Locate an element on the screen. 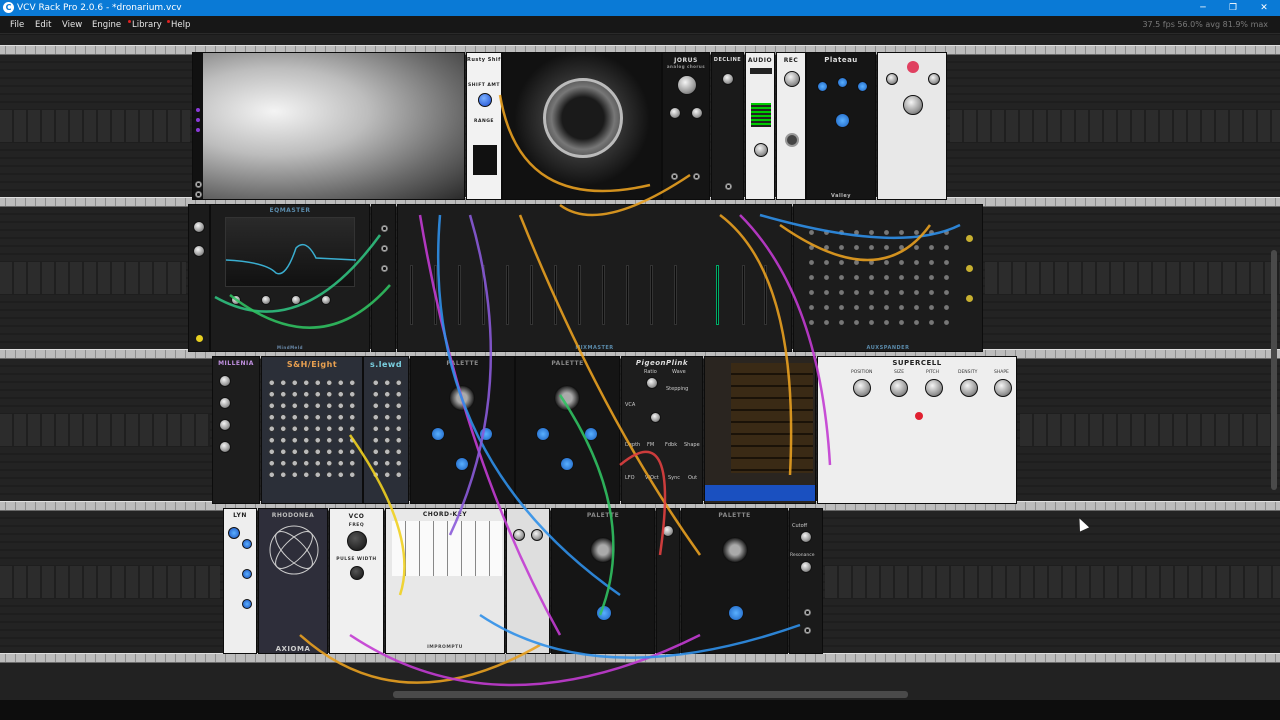 The image size is (1280, 720). bottom-bar is located at coordinates (640, 710).